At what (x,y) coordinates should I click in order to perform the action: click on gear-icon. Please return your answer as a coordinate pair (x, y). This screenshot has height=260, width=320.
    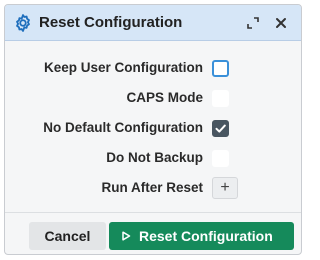
    Looking at the image, I should click on (23, 23).